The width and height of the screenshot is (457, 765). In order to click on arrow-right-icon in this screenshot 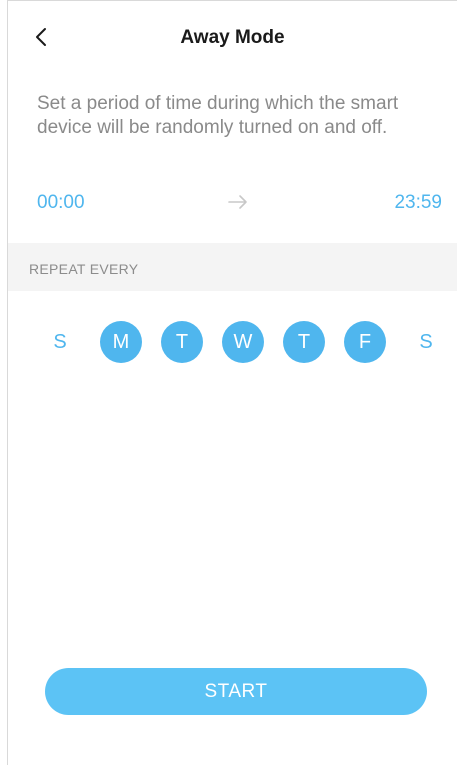, I will do `click(237, 202)`.